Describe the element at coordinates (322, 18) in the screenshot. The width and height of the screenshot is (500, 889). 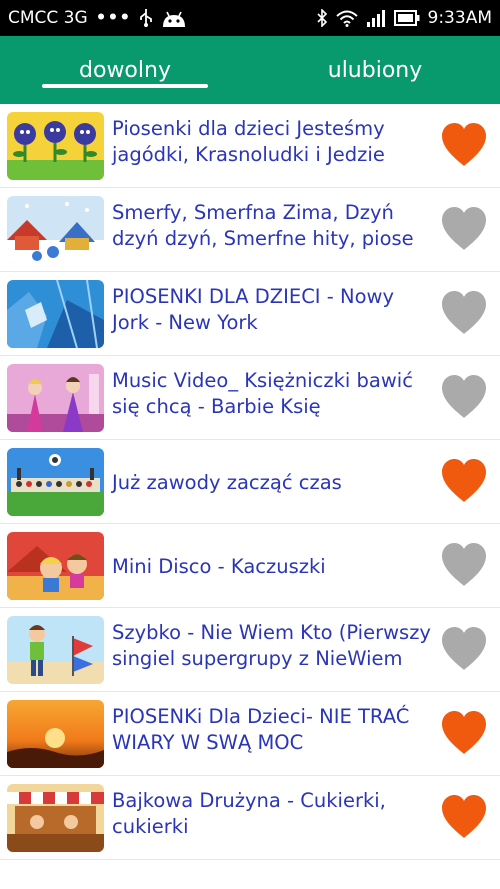
I see `bluetooth-icon` at that location.